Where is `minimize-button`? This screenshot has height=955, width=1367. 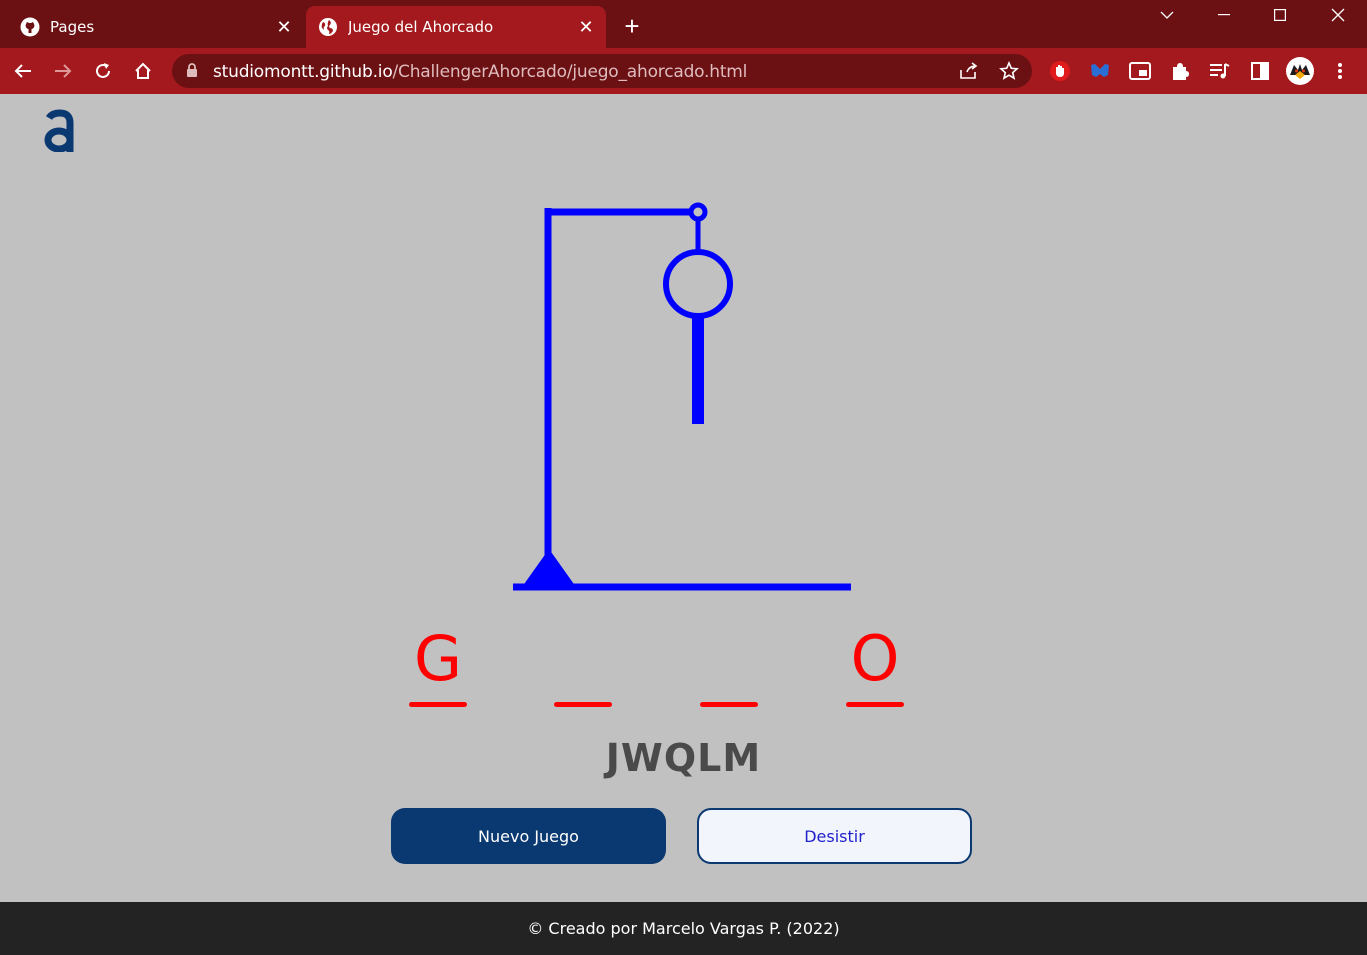
minimize-button is located at coordinates (1224, 15).